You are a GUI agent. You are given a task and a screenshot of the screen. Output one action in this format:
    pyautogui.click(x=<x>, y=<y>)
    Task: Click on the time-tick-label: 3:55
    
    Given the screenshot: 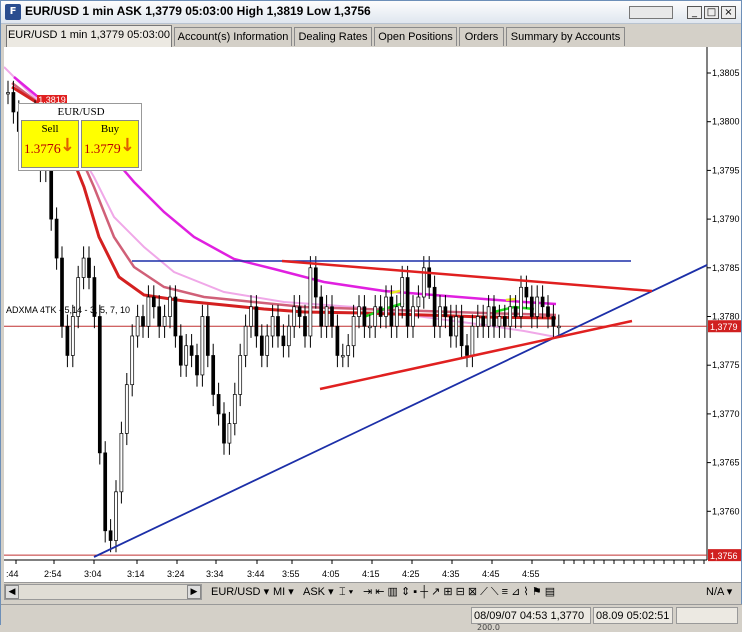 What is the action you would take?
    pyautogui.click(x=291, y=574)
    